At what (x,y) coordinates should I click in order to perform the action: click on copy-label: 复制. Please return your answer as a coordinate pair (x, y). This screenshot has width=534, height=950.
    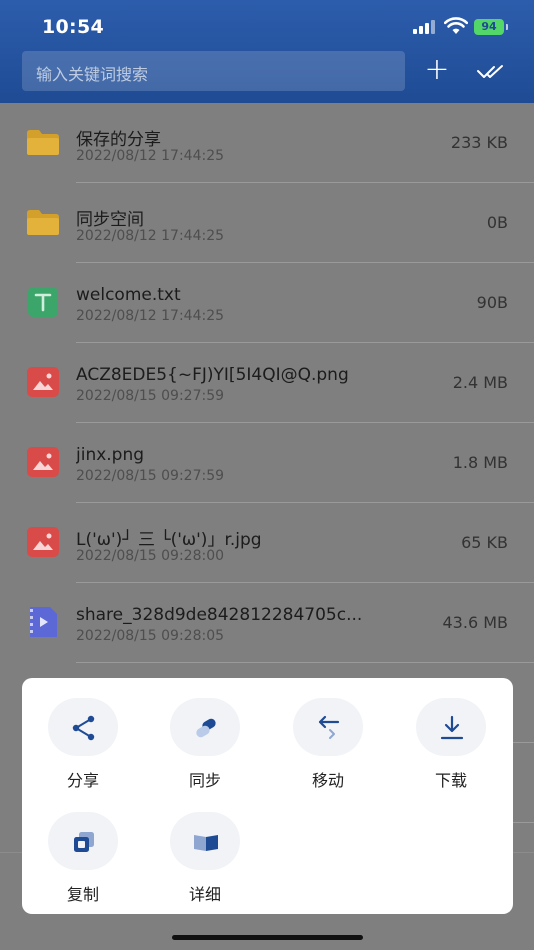
    Looking at the image, I should click on (82, 894).